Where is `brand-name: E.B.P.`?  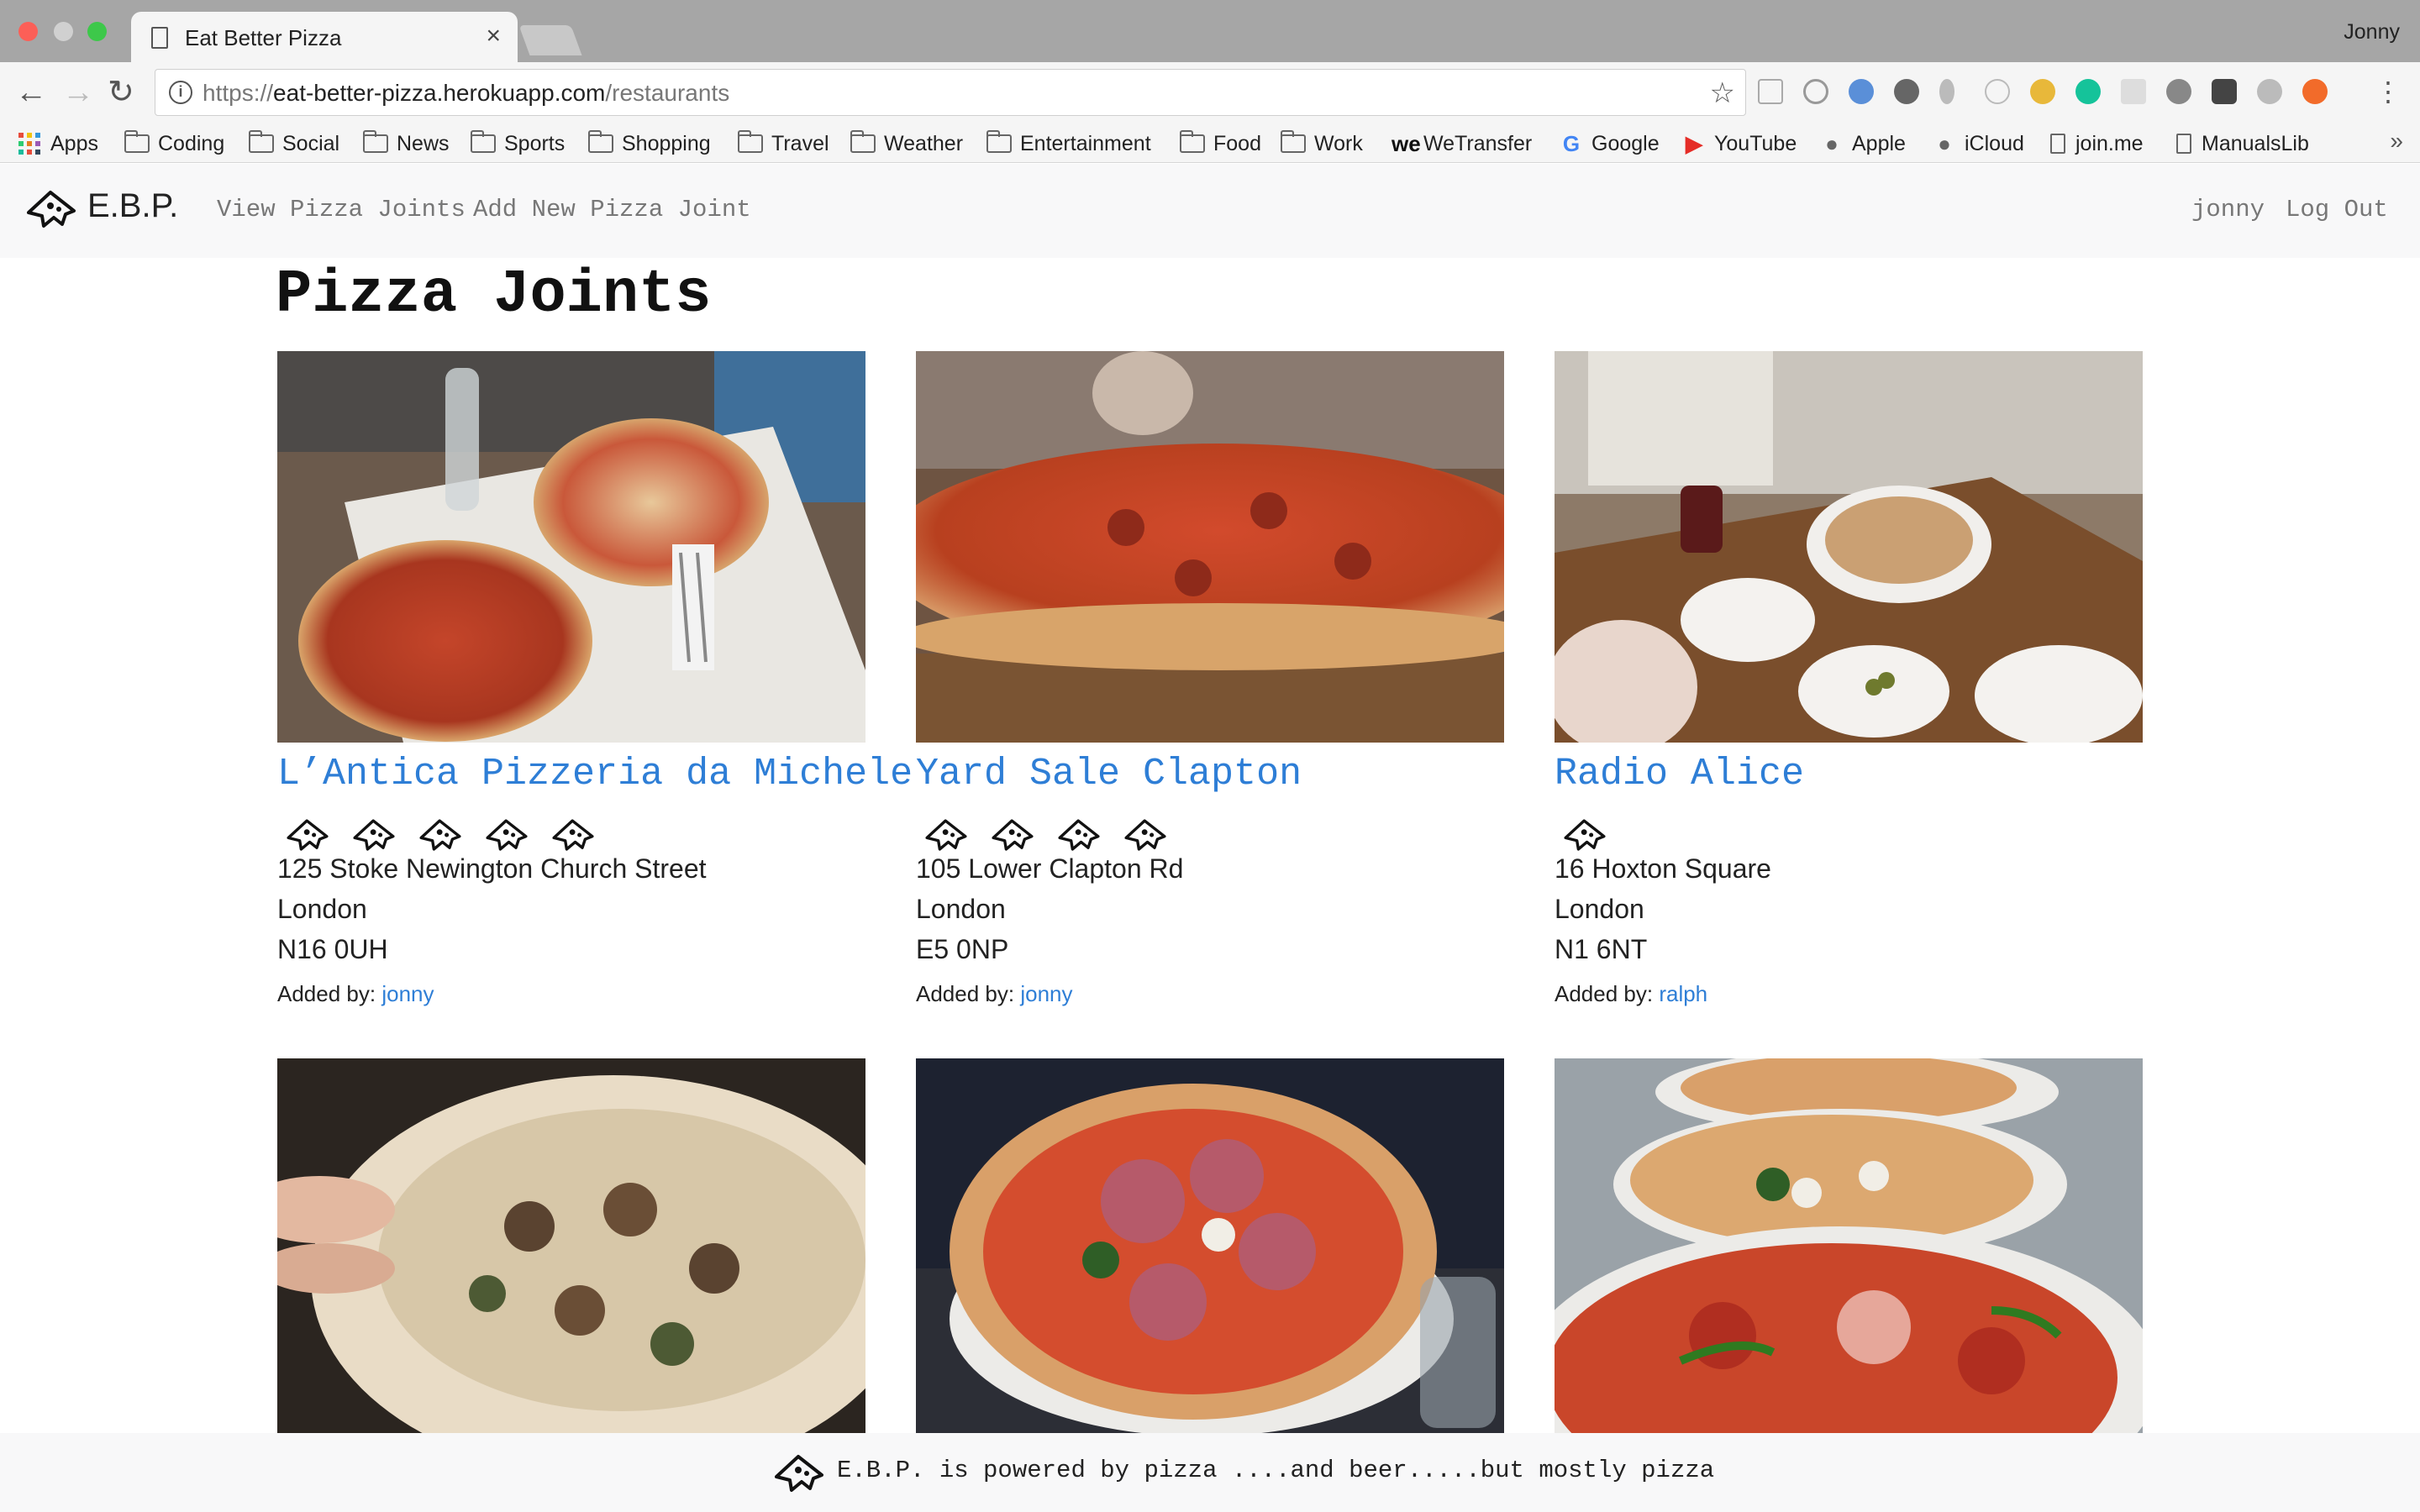 brand-name: E.B.P. is located at coordinates (132, 206).